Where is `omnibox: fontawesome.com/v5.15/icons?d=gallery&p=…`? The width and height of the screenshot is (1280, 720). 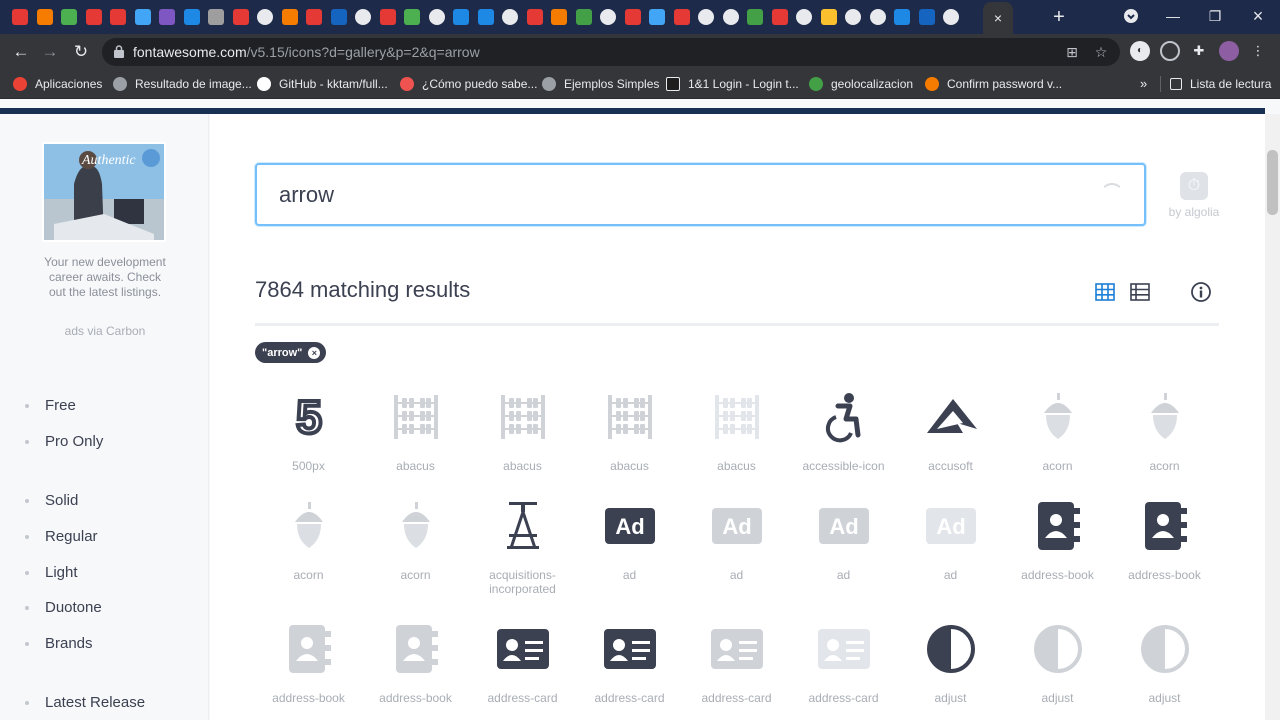
omnibox: fontawesome.com/v5.15/icons?d=gallery&p=… is located at coordinates (611, 52).